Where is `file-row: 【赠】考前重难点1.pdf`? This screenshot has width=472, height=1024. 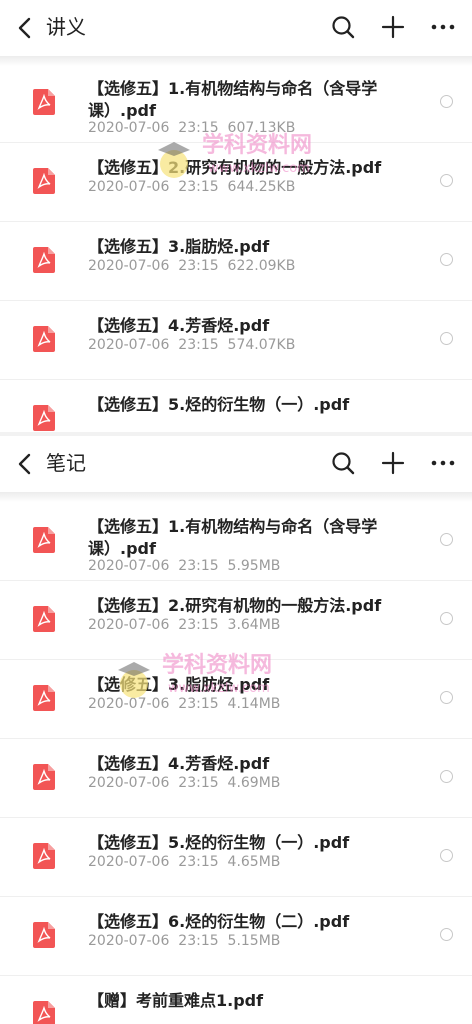 file-row: 【赠】考前重难点1.pdf is located at coordinates (236, 1000).